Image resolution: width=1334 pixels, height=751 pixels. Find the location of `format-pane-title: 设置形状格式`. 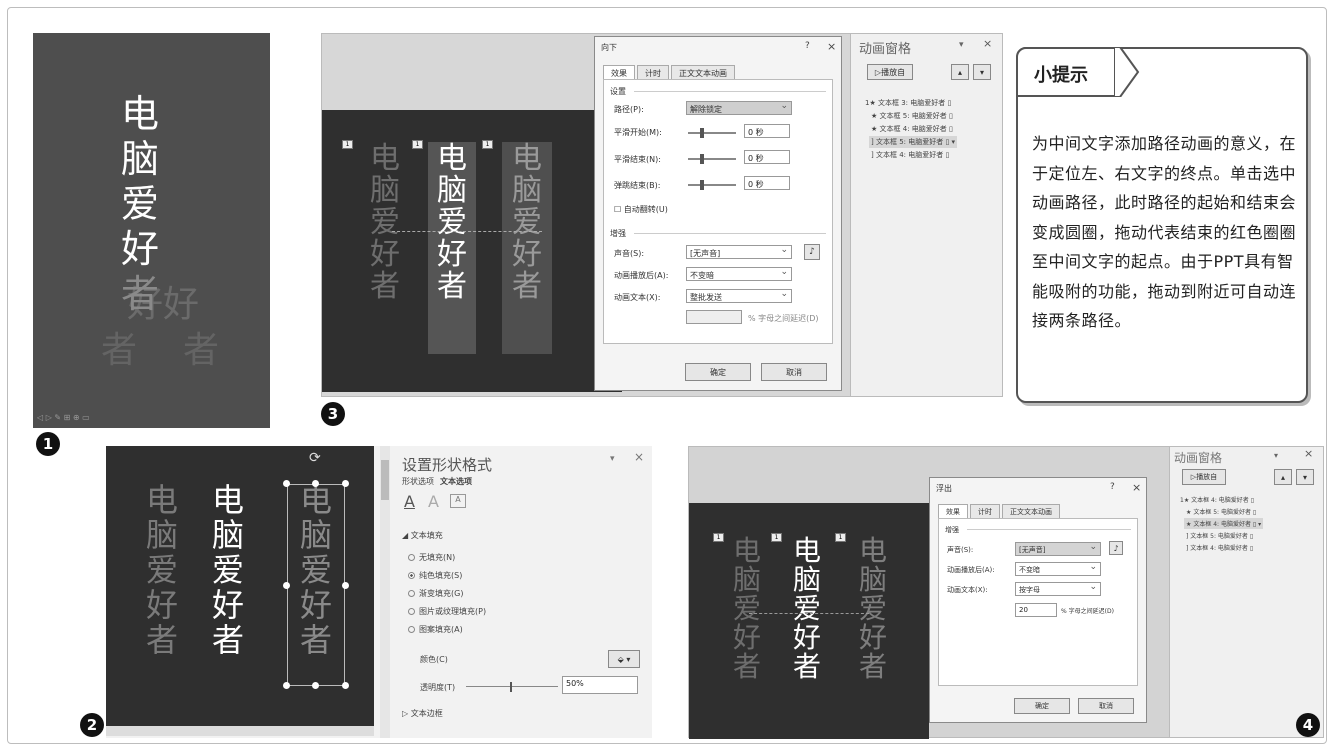

format-pane-title: 设置形状格式 is located at coordinates (447, 465).